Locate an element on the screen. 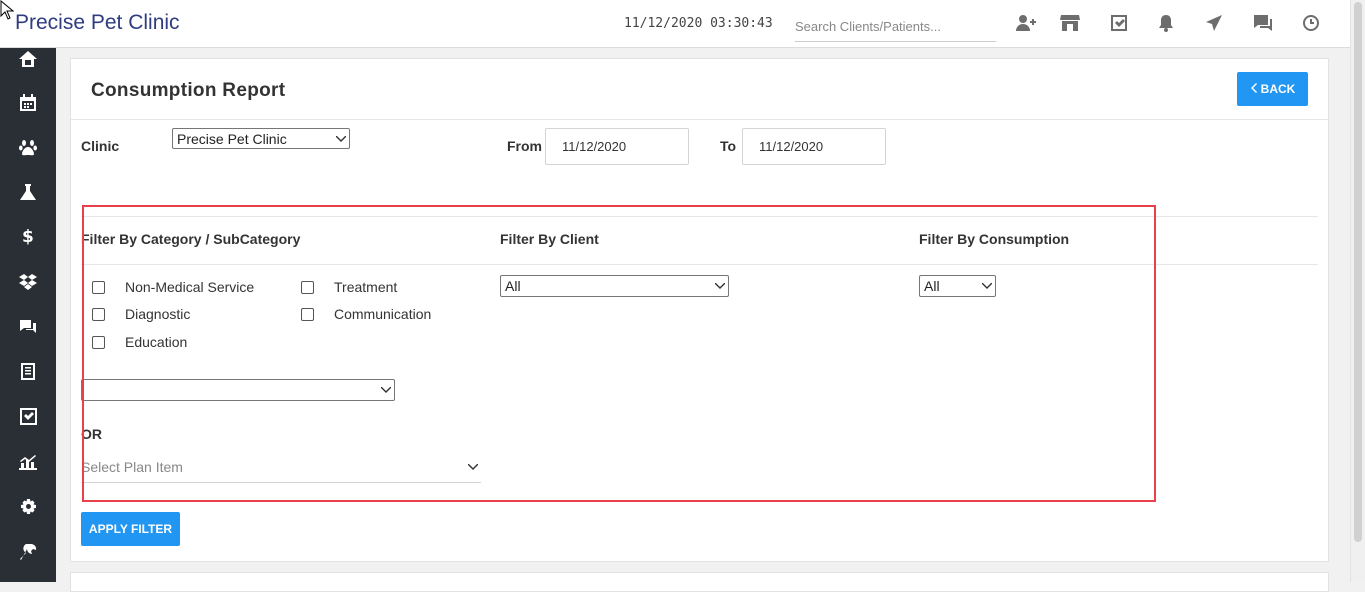 The height and width of the screenshot is (592, 1365). app-title: Precise Pet Clinic is located at coordinates (97, 23).